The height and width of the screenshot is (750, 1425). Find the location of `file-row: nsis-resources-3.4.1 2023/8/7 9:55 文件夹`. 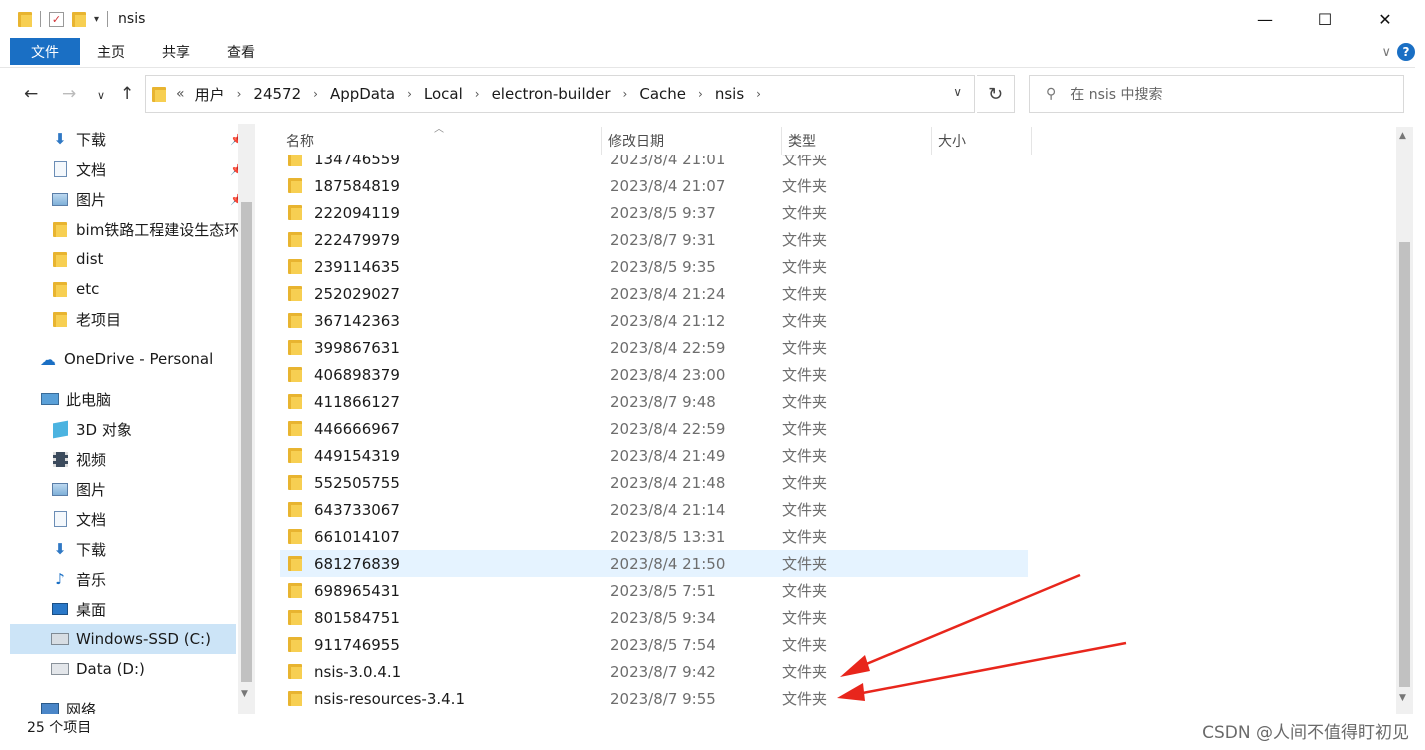

file-row: nsis-resources-3.4.1 2023/8/7 9:55 文件夹 is located at coordinates (654, 698).